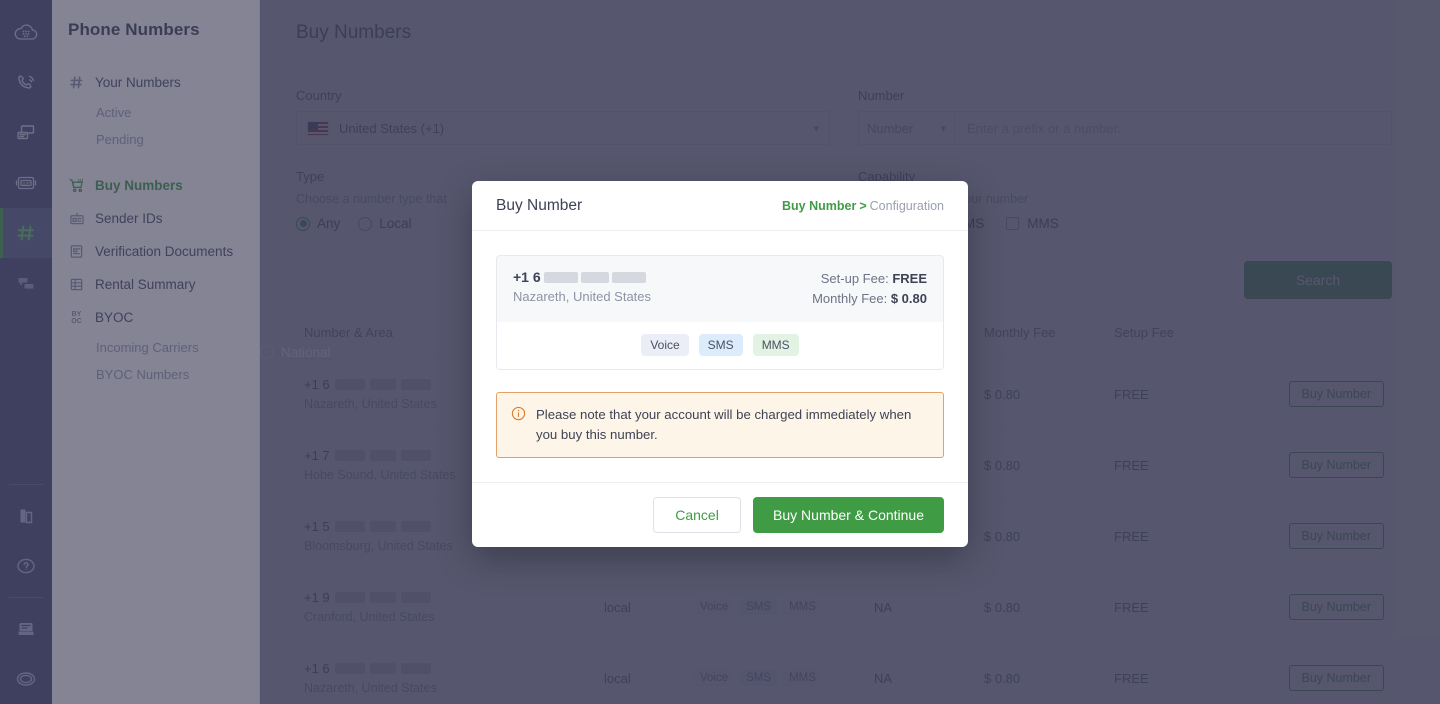  Describe the element at coordinates (582, 296) in the screenshot. I see `modal-number-location: Nazareth, United States` at that location.